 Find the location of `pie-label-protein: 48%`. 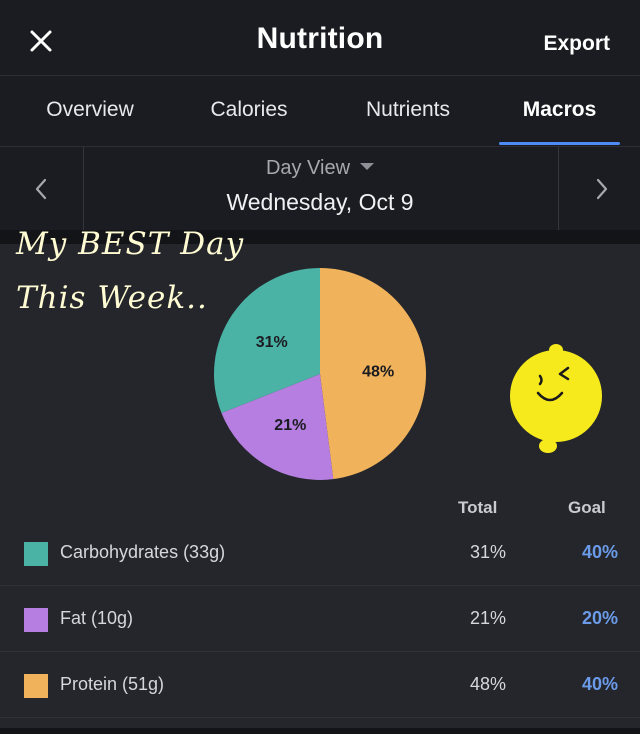

pie-label-protein: 48% is located at coordinates (378, 371).